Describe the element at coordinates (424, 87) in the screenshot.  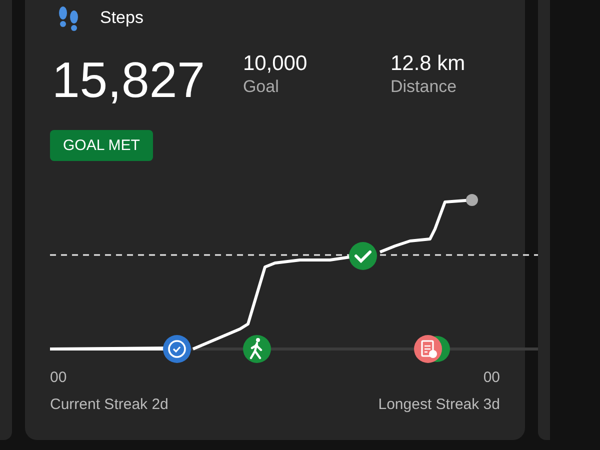
I see `stat-label: Distance` at that location.